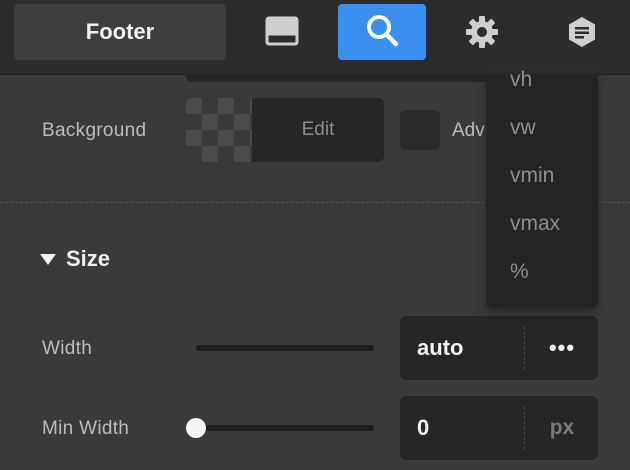 This screenshot has height=470, width=630. What do you see at coordinates (120, 32) in the screenshot?
I see `footer-tab: Footer` at bounding box center [120, 32].